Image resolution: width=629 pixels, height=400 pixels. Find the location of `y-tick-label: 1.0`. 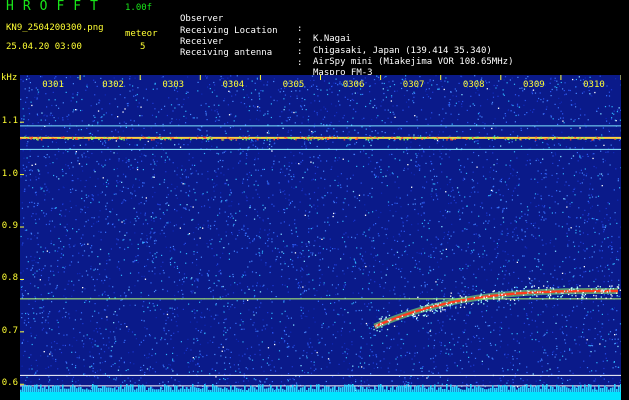

y-tick-label: 1.0 is located at coordinates (9, 173).